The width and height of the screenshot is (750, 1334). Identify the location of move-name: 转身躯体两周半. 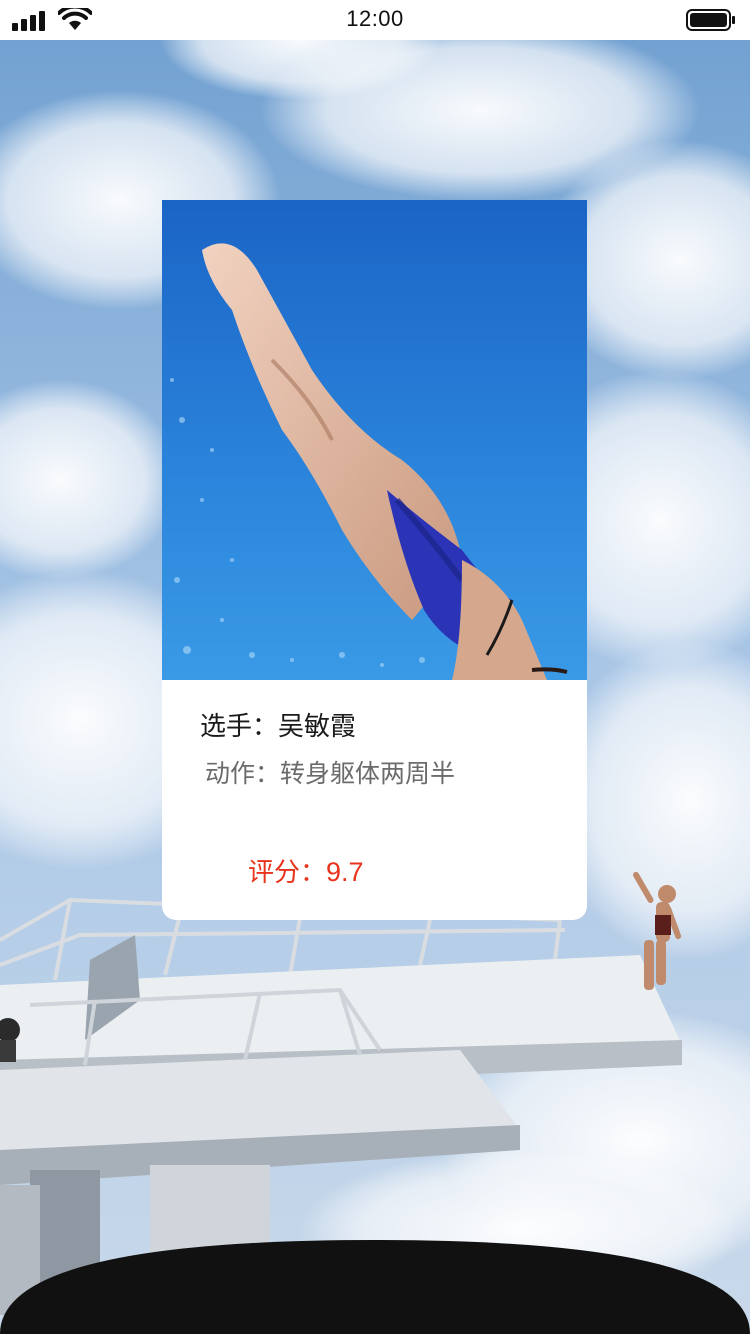
(368, 773).